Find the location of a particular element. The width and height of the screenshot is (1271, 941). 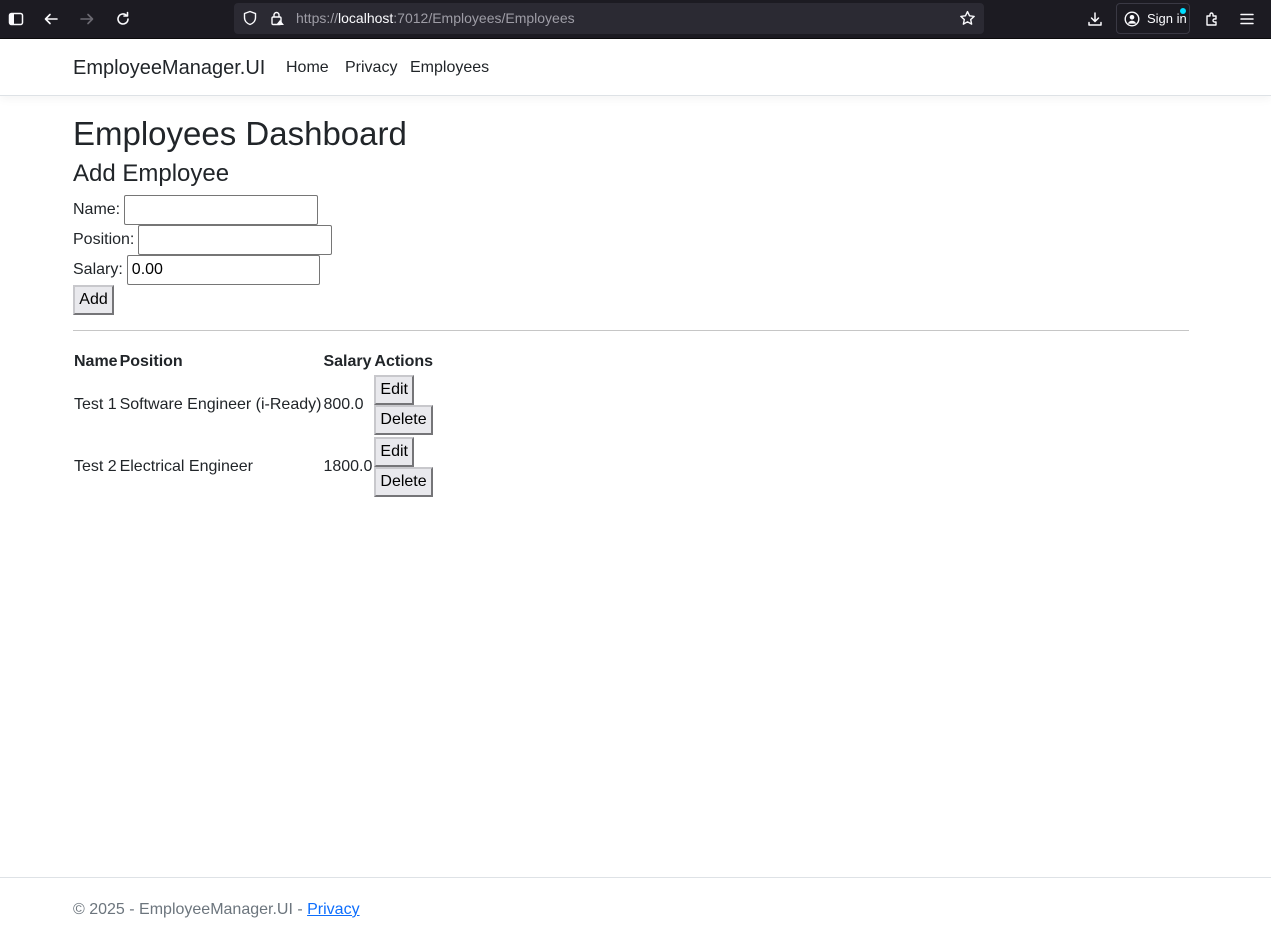

salary-input is located at coordinates (223, 270).